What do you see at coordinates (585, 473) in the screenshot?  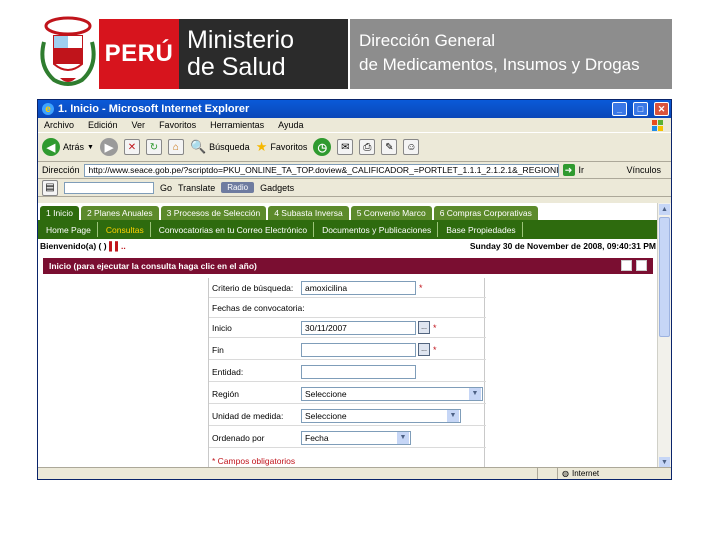 I see `zone-label: Internet` at bounding box center [585, 473].